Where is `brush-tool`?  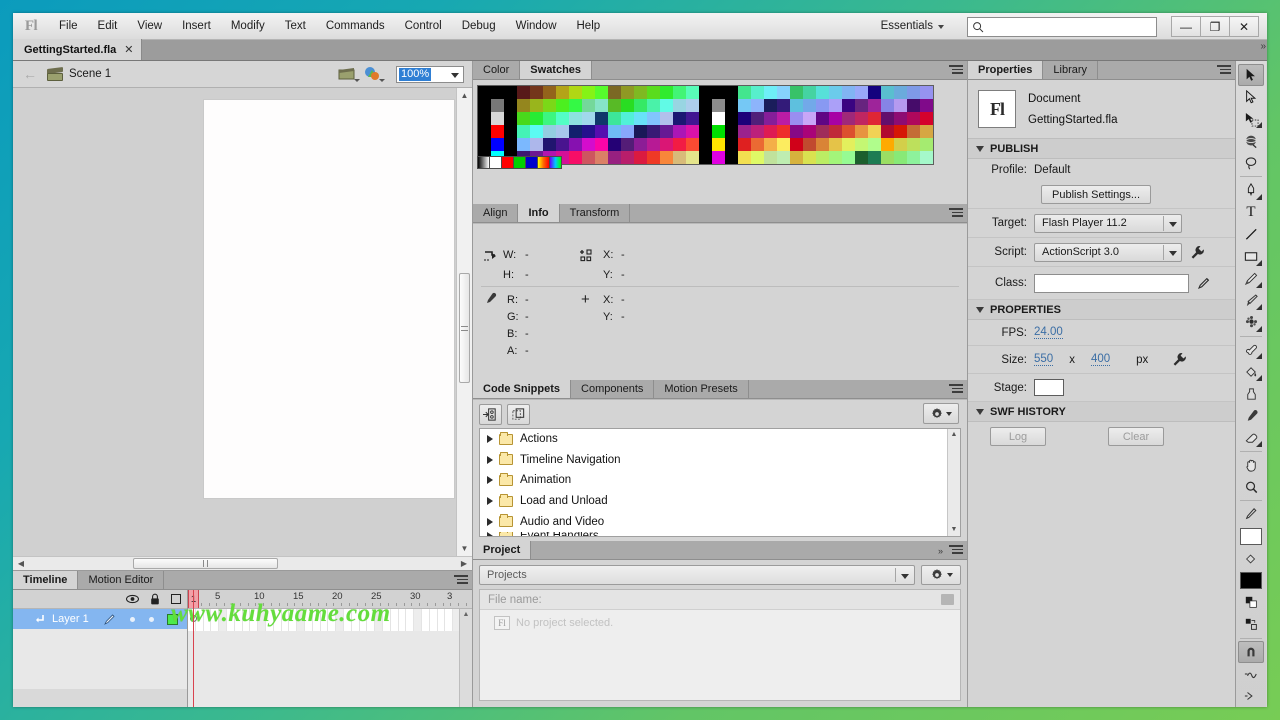 brush-tool is located at coordinates (1251, 301).